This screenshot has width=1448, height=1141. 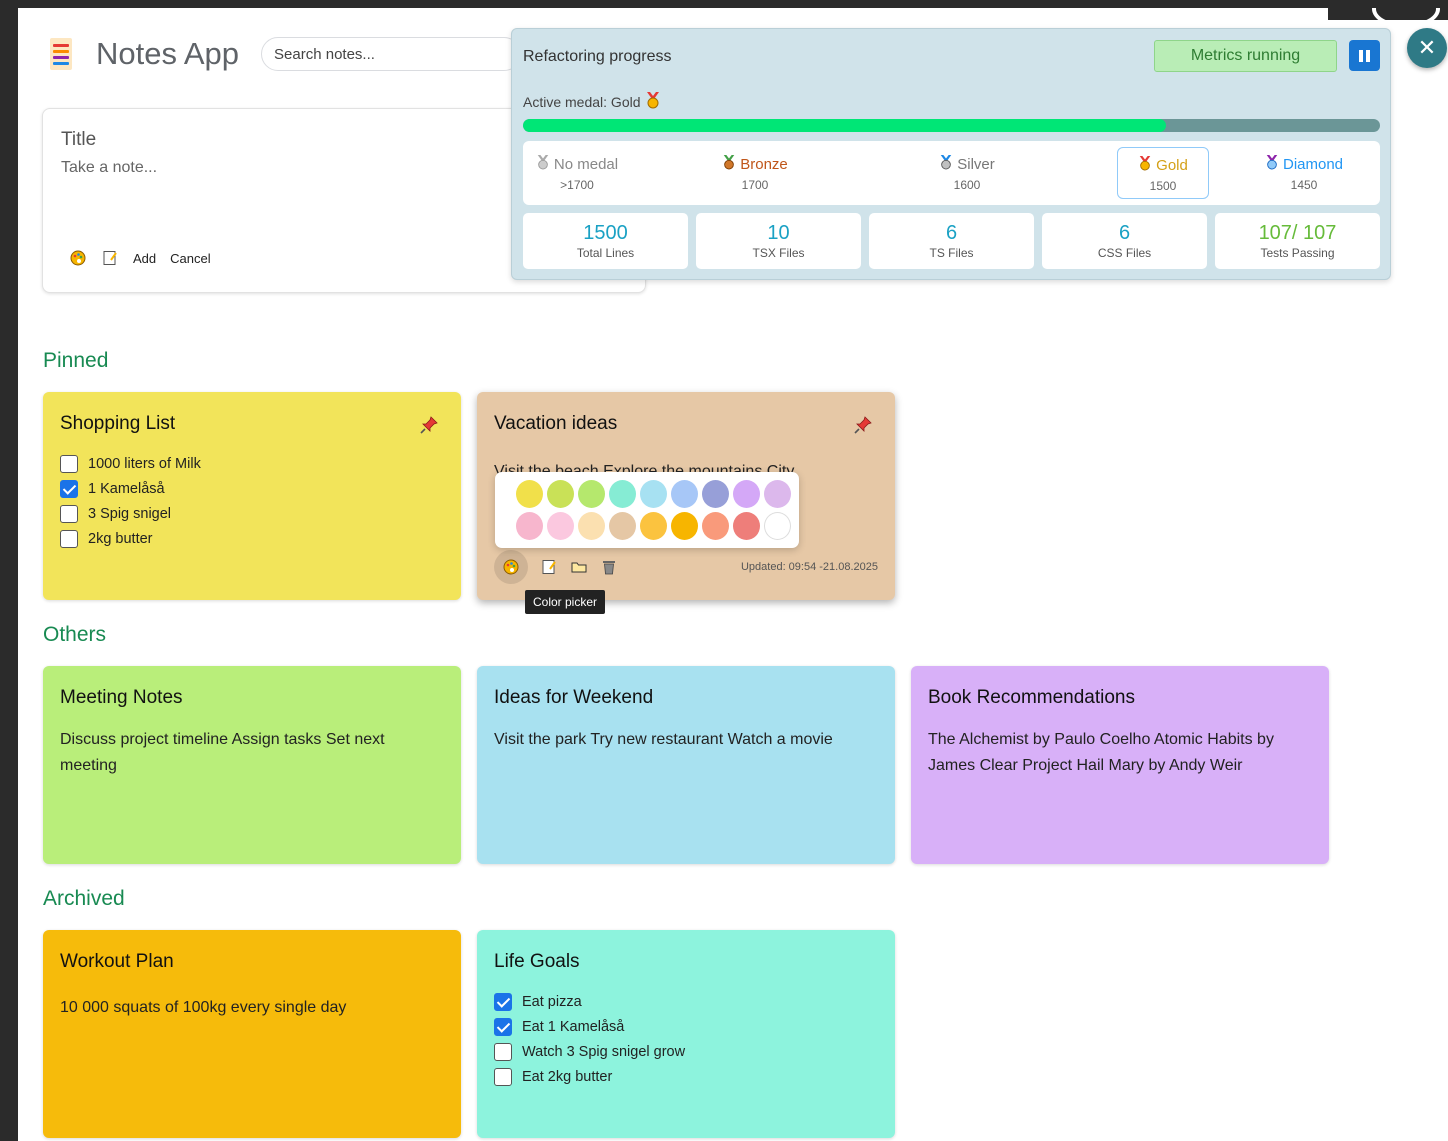 What do you see at coordinates (190, 258) in the screenshot?
I see `cancel-button: Cancel` at bounding box center [190, 258].